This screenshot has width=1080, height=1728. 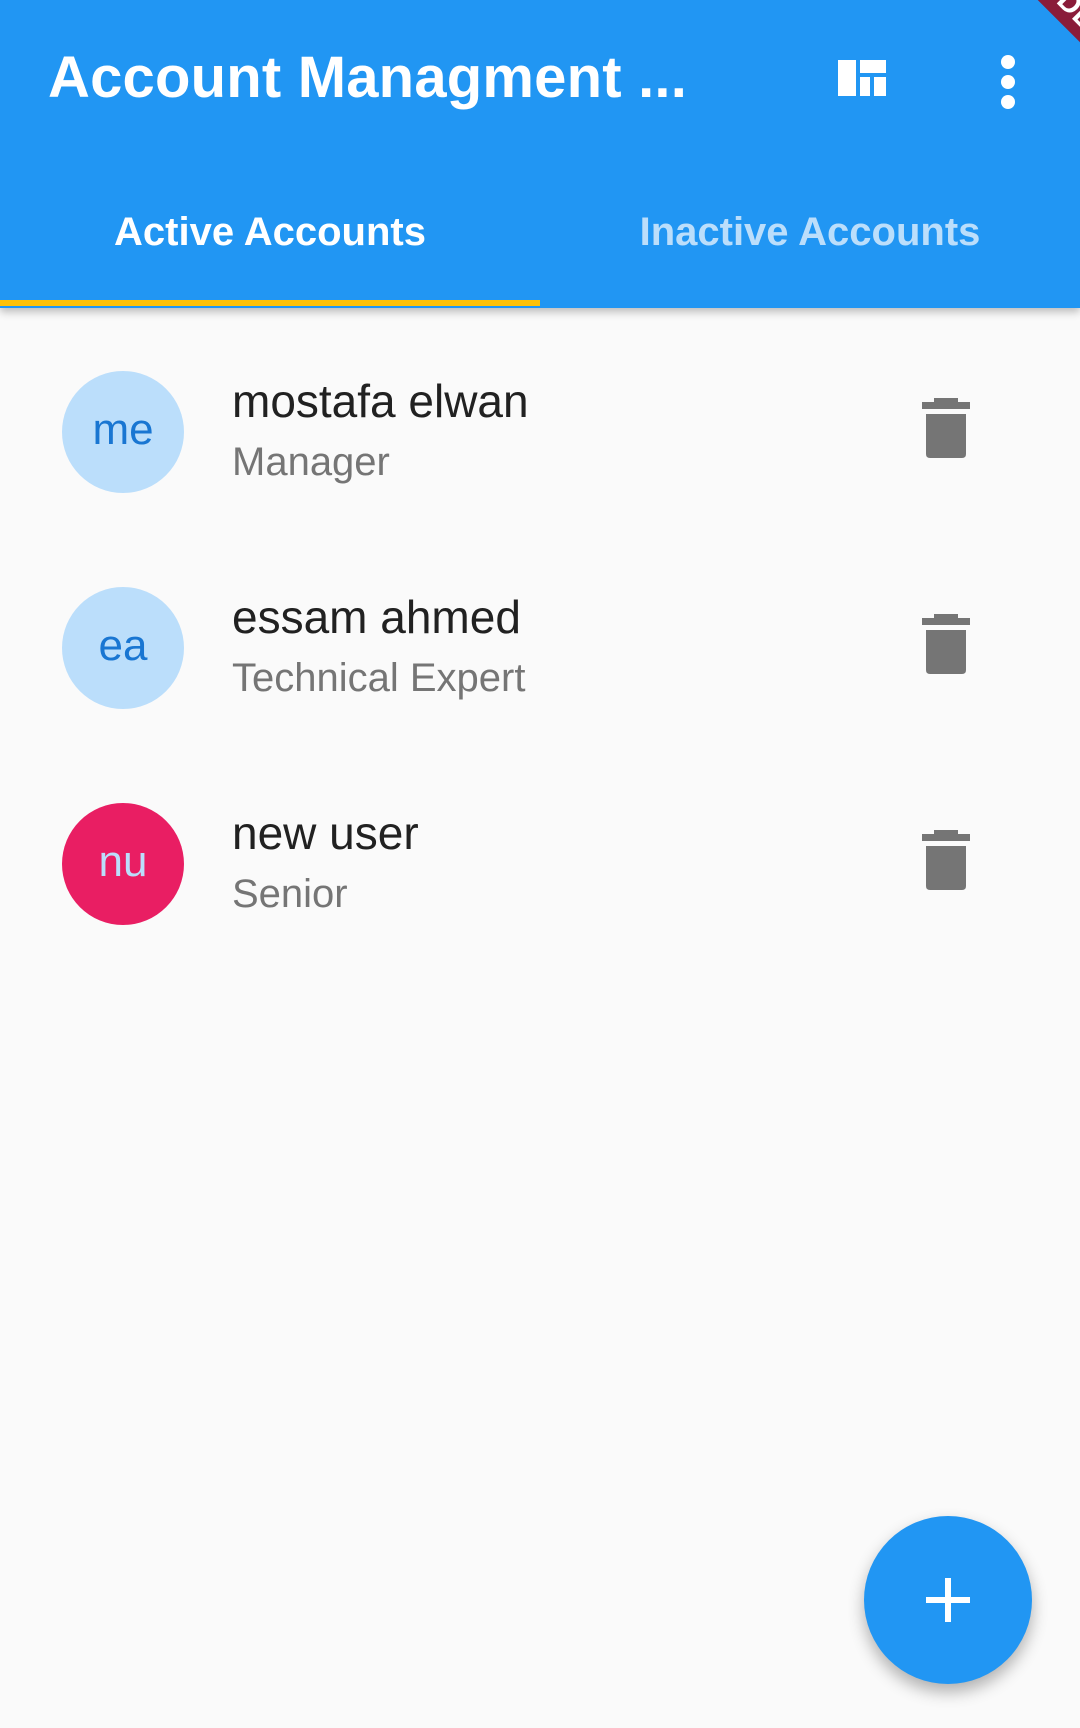 What do you see at coordinates (123, 648) in the screenshot?
I see `avatar: ea` at bounding box center [123, 648].